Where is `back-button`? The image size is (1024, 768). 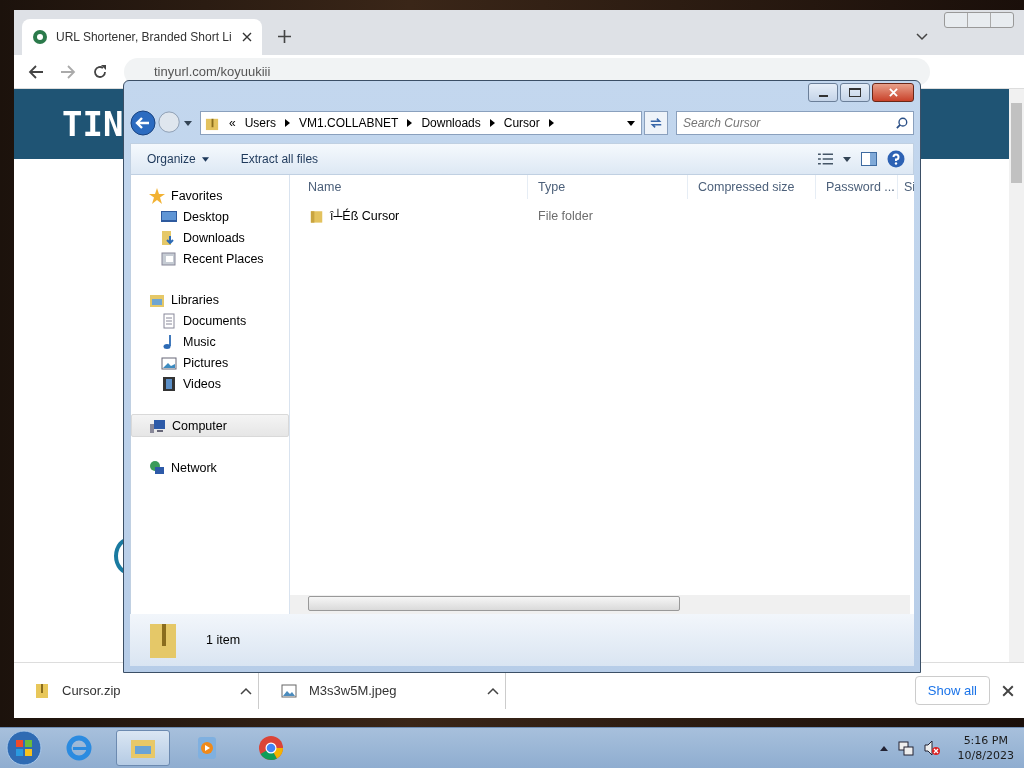 back-button is located at coordinates (143, 123).